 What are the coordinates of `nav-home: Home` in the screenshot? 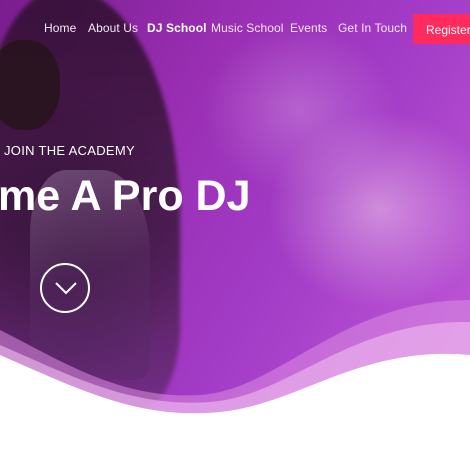 It's located at (60, 28).